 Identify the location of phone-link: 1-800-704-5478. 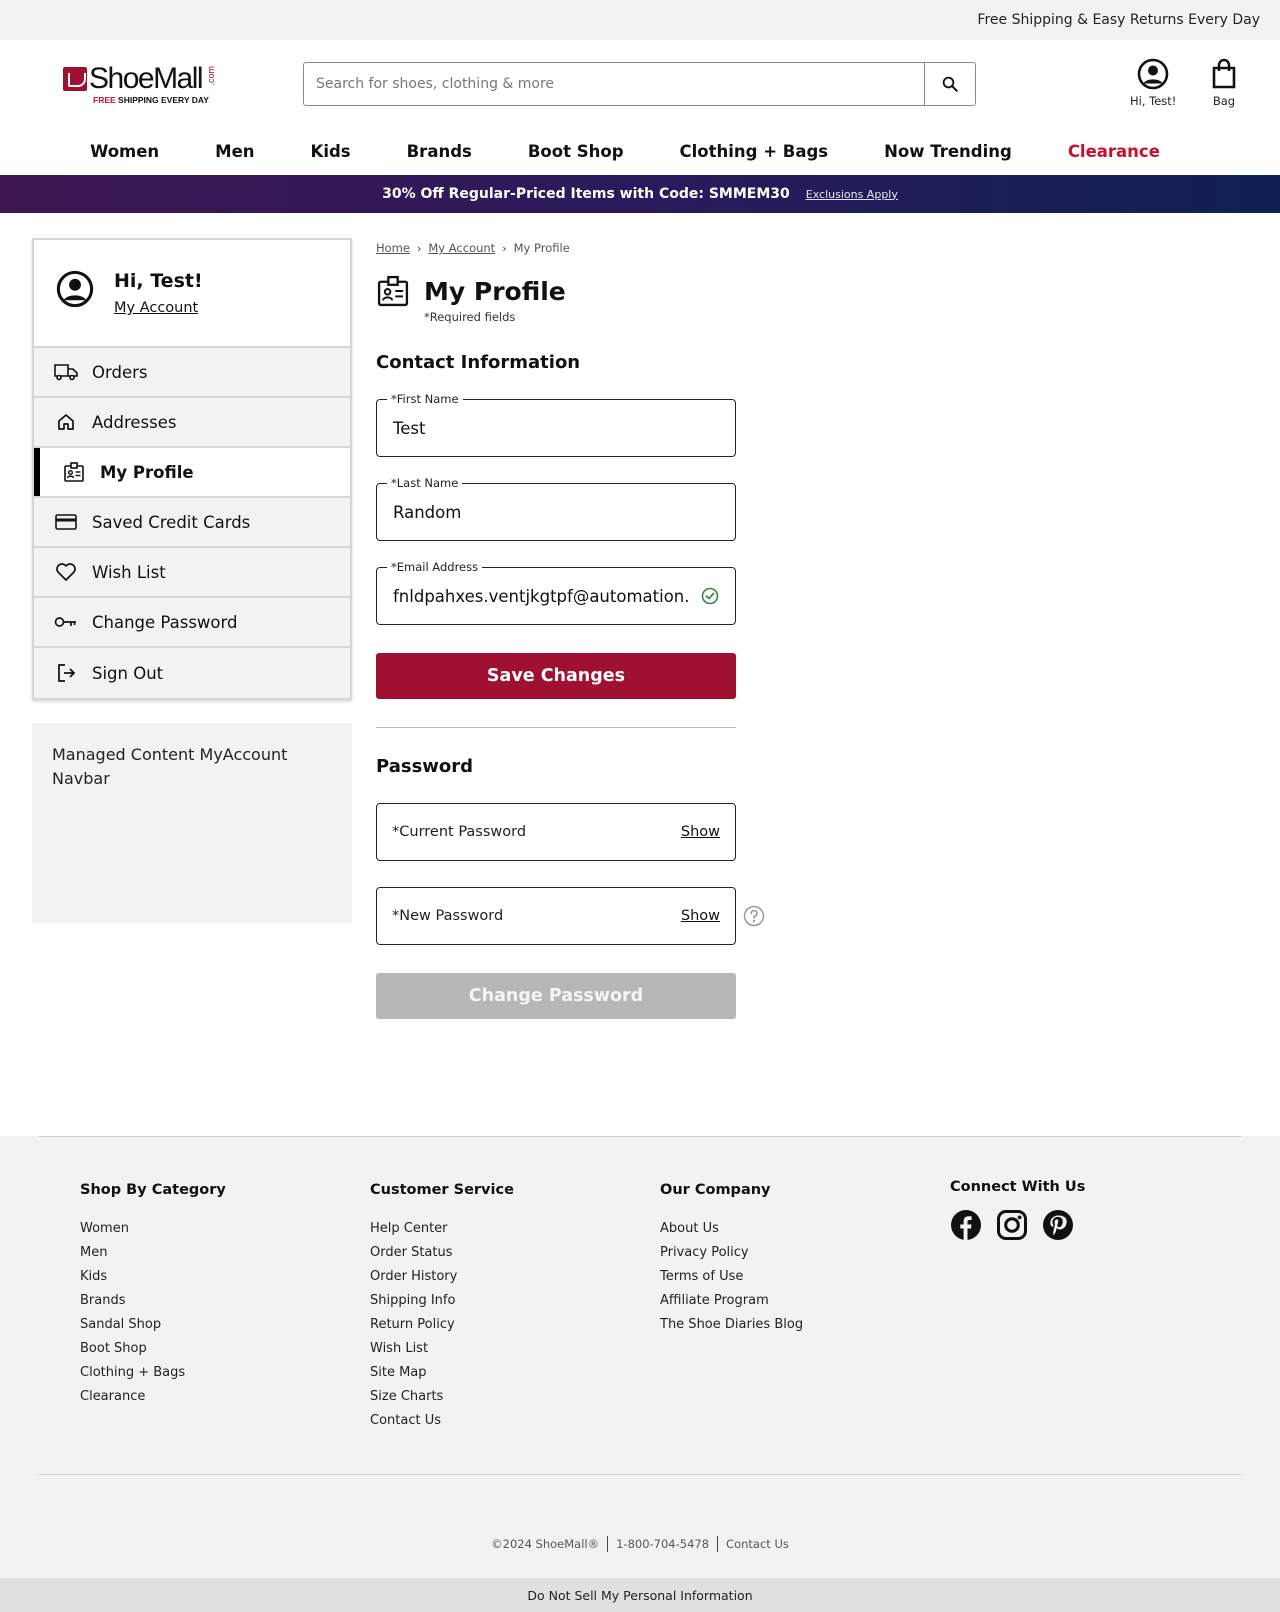
(662, 1544).